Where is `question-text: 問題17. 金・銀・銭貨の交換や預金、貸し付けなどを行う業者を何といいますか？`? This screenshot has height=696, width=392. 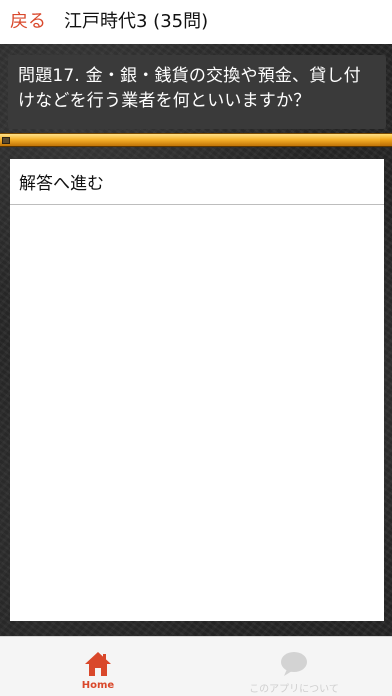
question-text: 問題17. 金・銀・銭貨の交換や預金、貸し付けなどを行う業者を何といいますか？ is located at coordinates (189, 88).